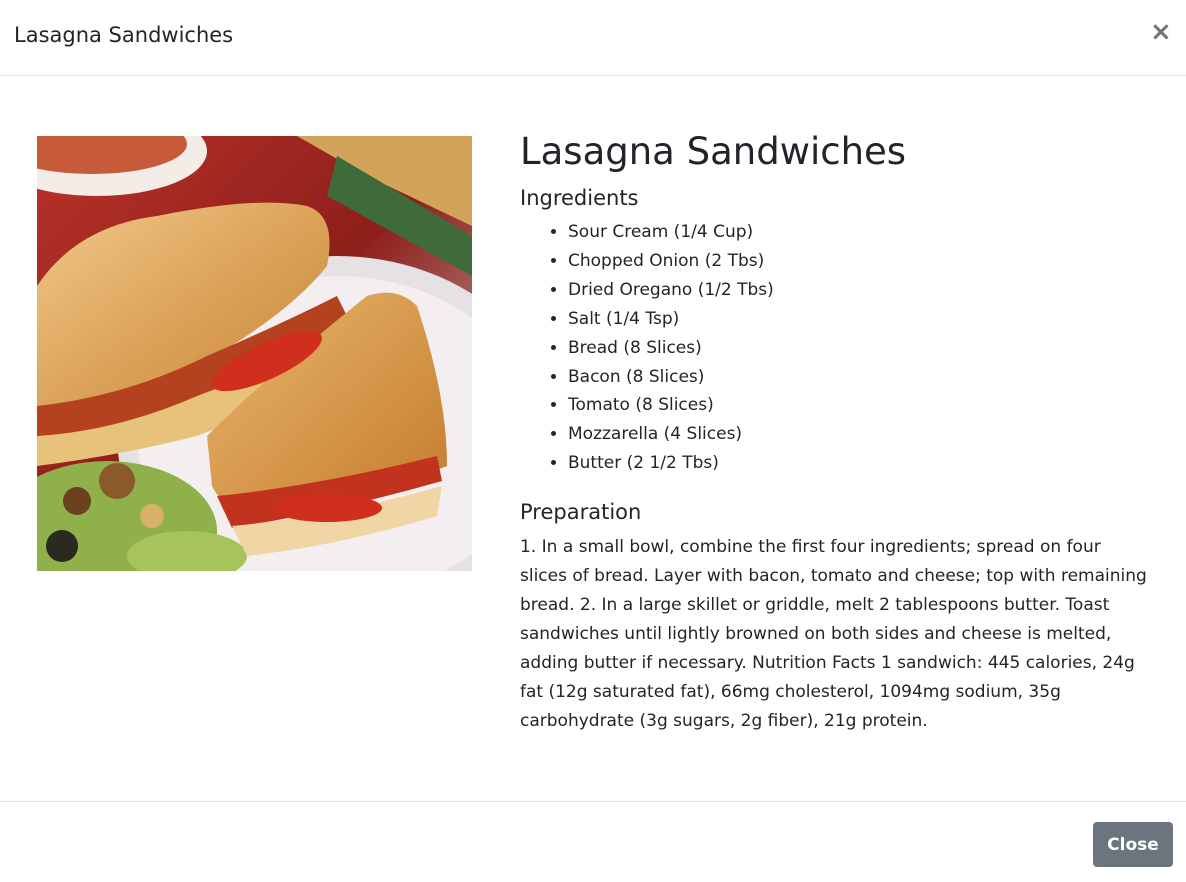 Image resolution: width=1186 pixels, height=882 pixels. I want to click on close-button: Close, so click(1133, 844).